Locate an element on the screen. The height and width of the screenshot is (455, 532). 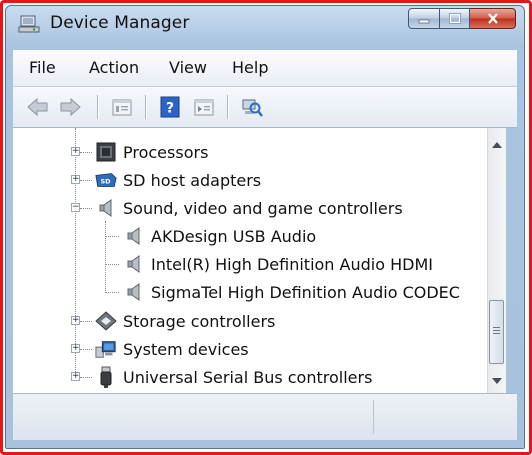
properties-button is located at coordinates (122, 107).